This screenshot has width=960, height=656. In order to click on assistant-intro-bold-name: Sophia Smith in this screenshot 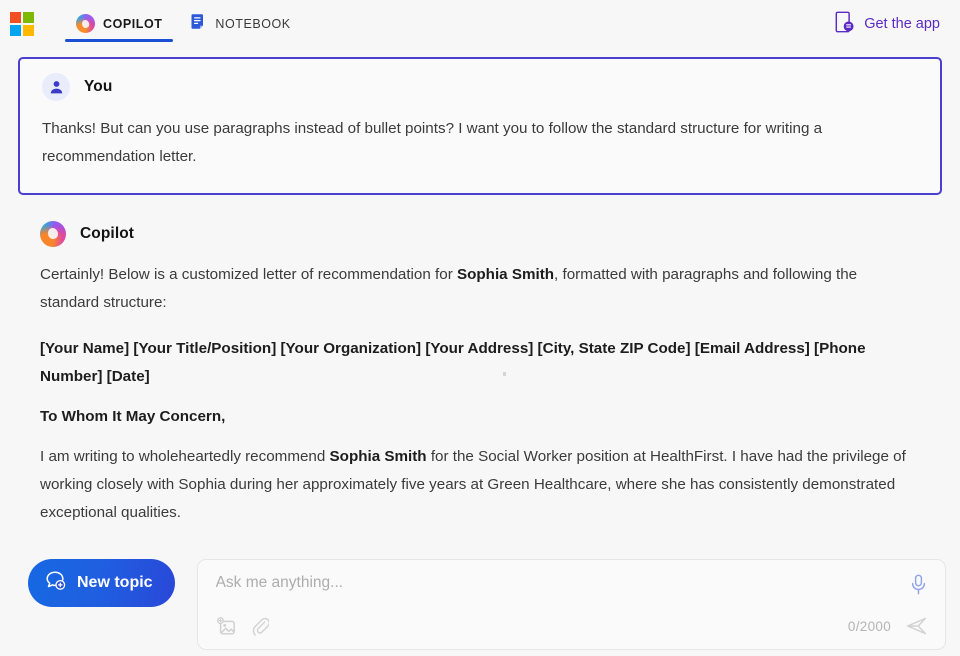, I will do `click(506, 274)`.